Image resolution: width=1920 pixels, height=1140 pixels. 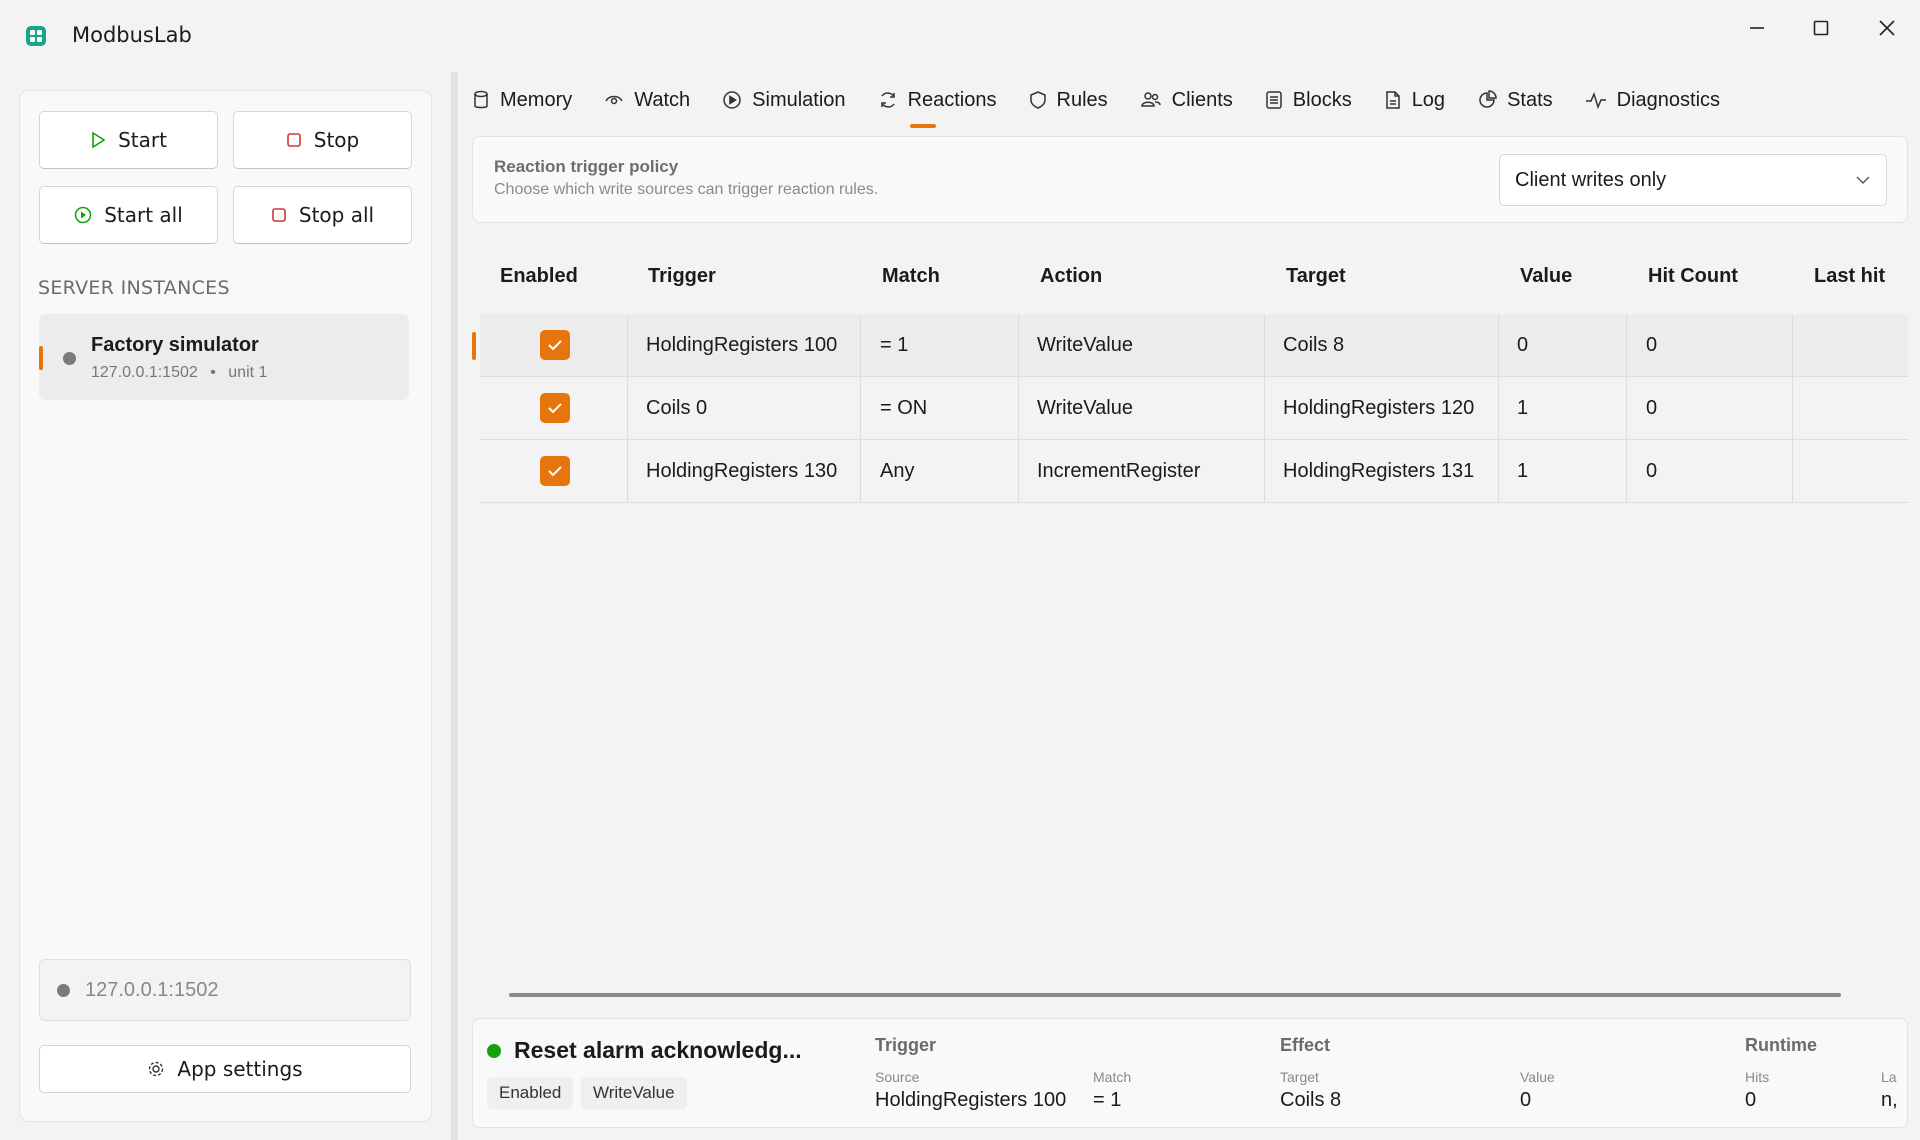 What do you see at coordinates (1693, 276) in the screenshot?
I see `column-header-hit-count: Hit Count` at bounding box center [1693, 276].